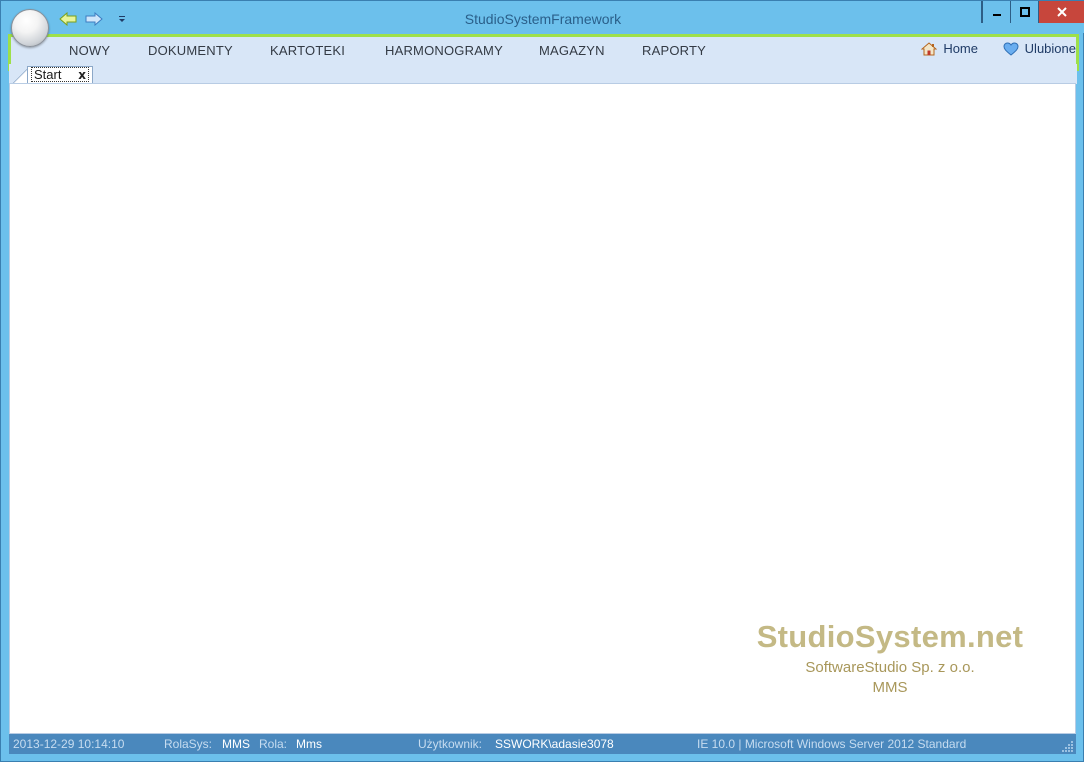 The height and width of the screenshot is (762, 1084). I want to click on menu-item-dokumenty: DOKUMENTY, so click(190, 50).